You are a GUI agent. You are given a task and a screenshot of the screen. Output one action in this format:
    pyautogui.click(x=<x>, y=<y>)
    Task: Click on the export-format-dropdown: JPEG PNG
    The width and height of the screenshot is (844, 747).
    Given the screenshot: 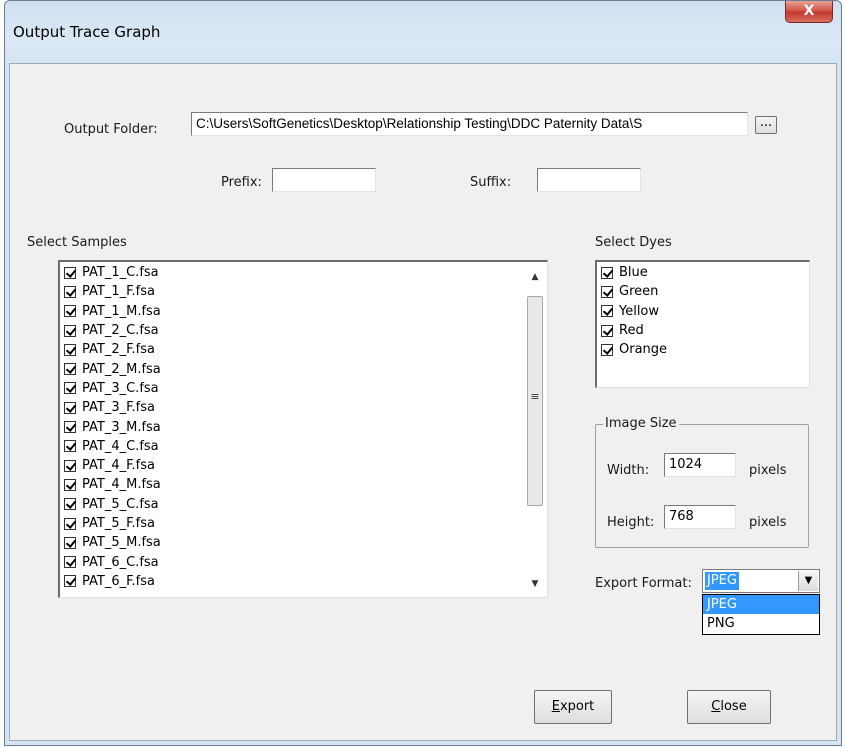 What is the action you would take?
    pyautogui.click(x=761, y=614)
    